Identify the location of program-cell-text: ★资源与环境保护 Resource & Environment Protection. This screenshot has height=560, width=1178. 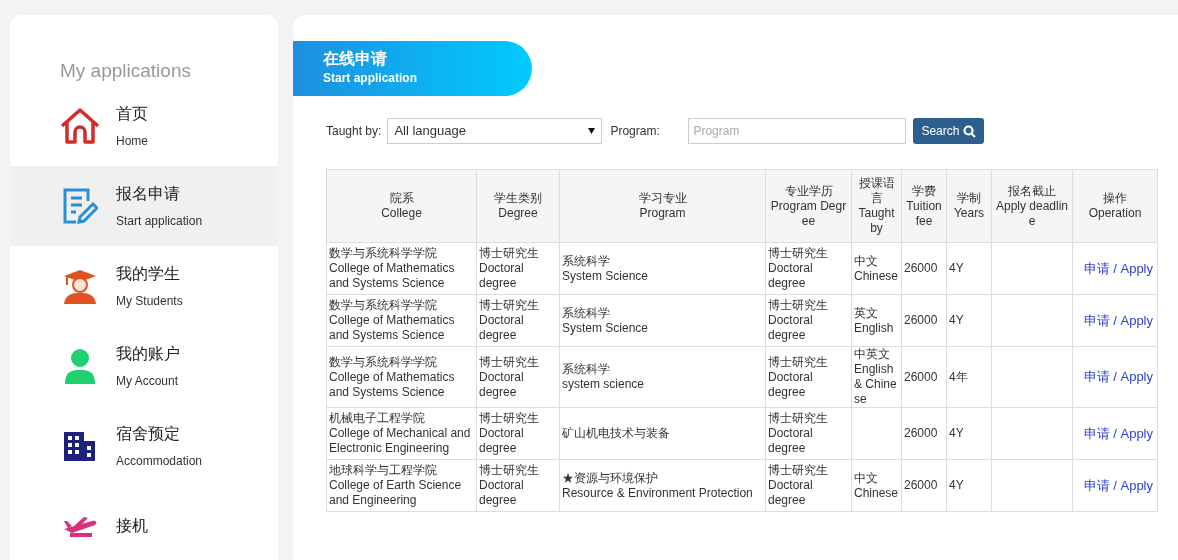
(658, 485).